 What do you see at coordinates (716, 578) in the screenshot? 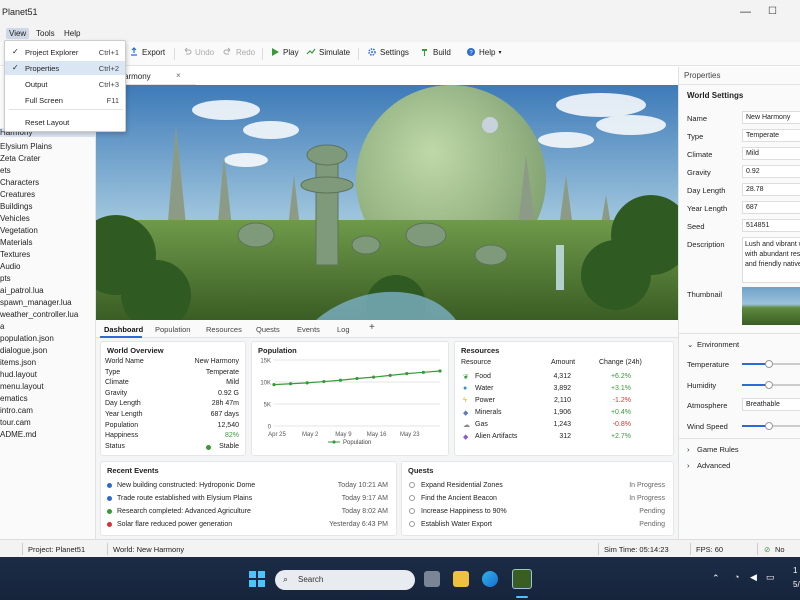
I see `chevron-up-icon: ⌃` at bounding box center [716, 578].